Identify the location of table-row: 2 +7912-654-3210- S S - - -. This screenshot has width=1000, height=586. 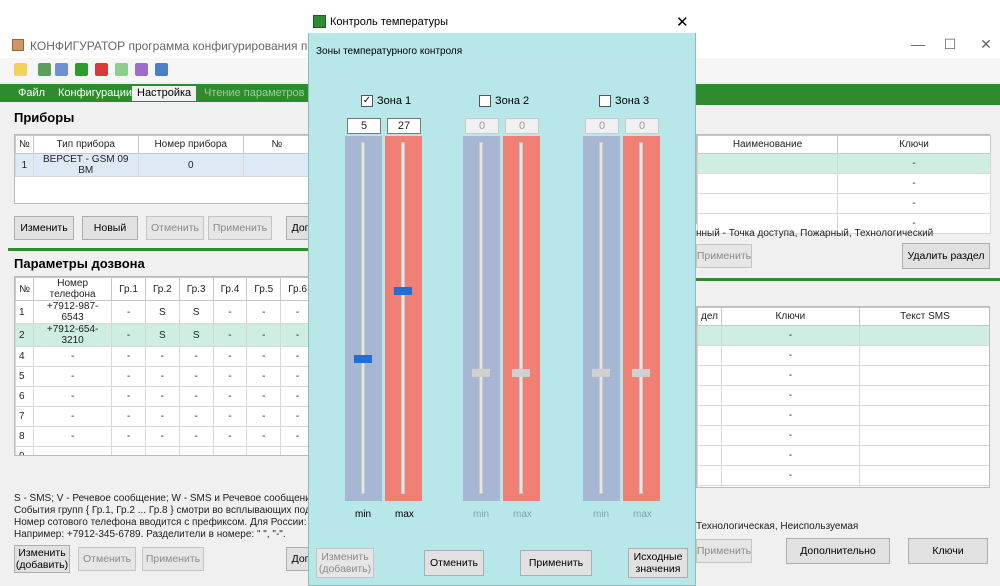
(162, 335).